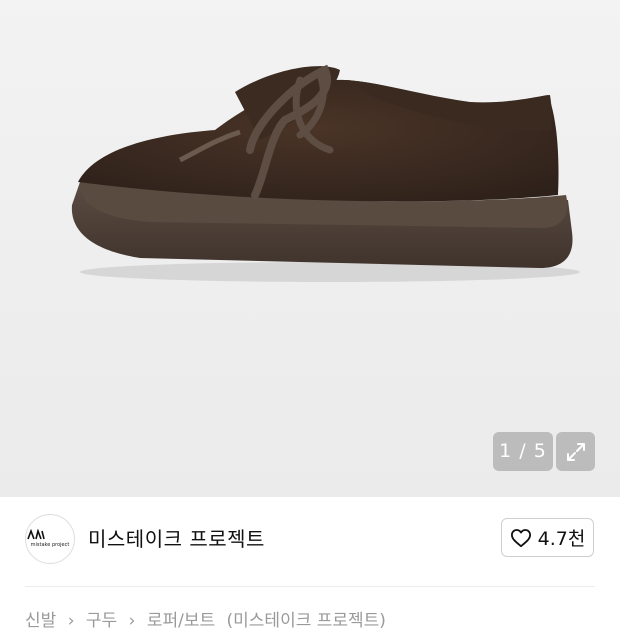  What do you see at coordinates (50, 545) in the screenshot?
I see `brand-logo-text: mistake project` at bounding box center [50, 545].